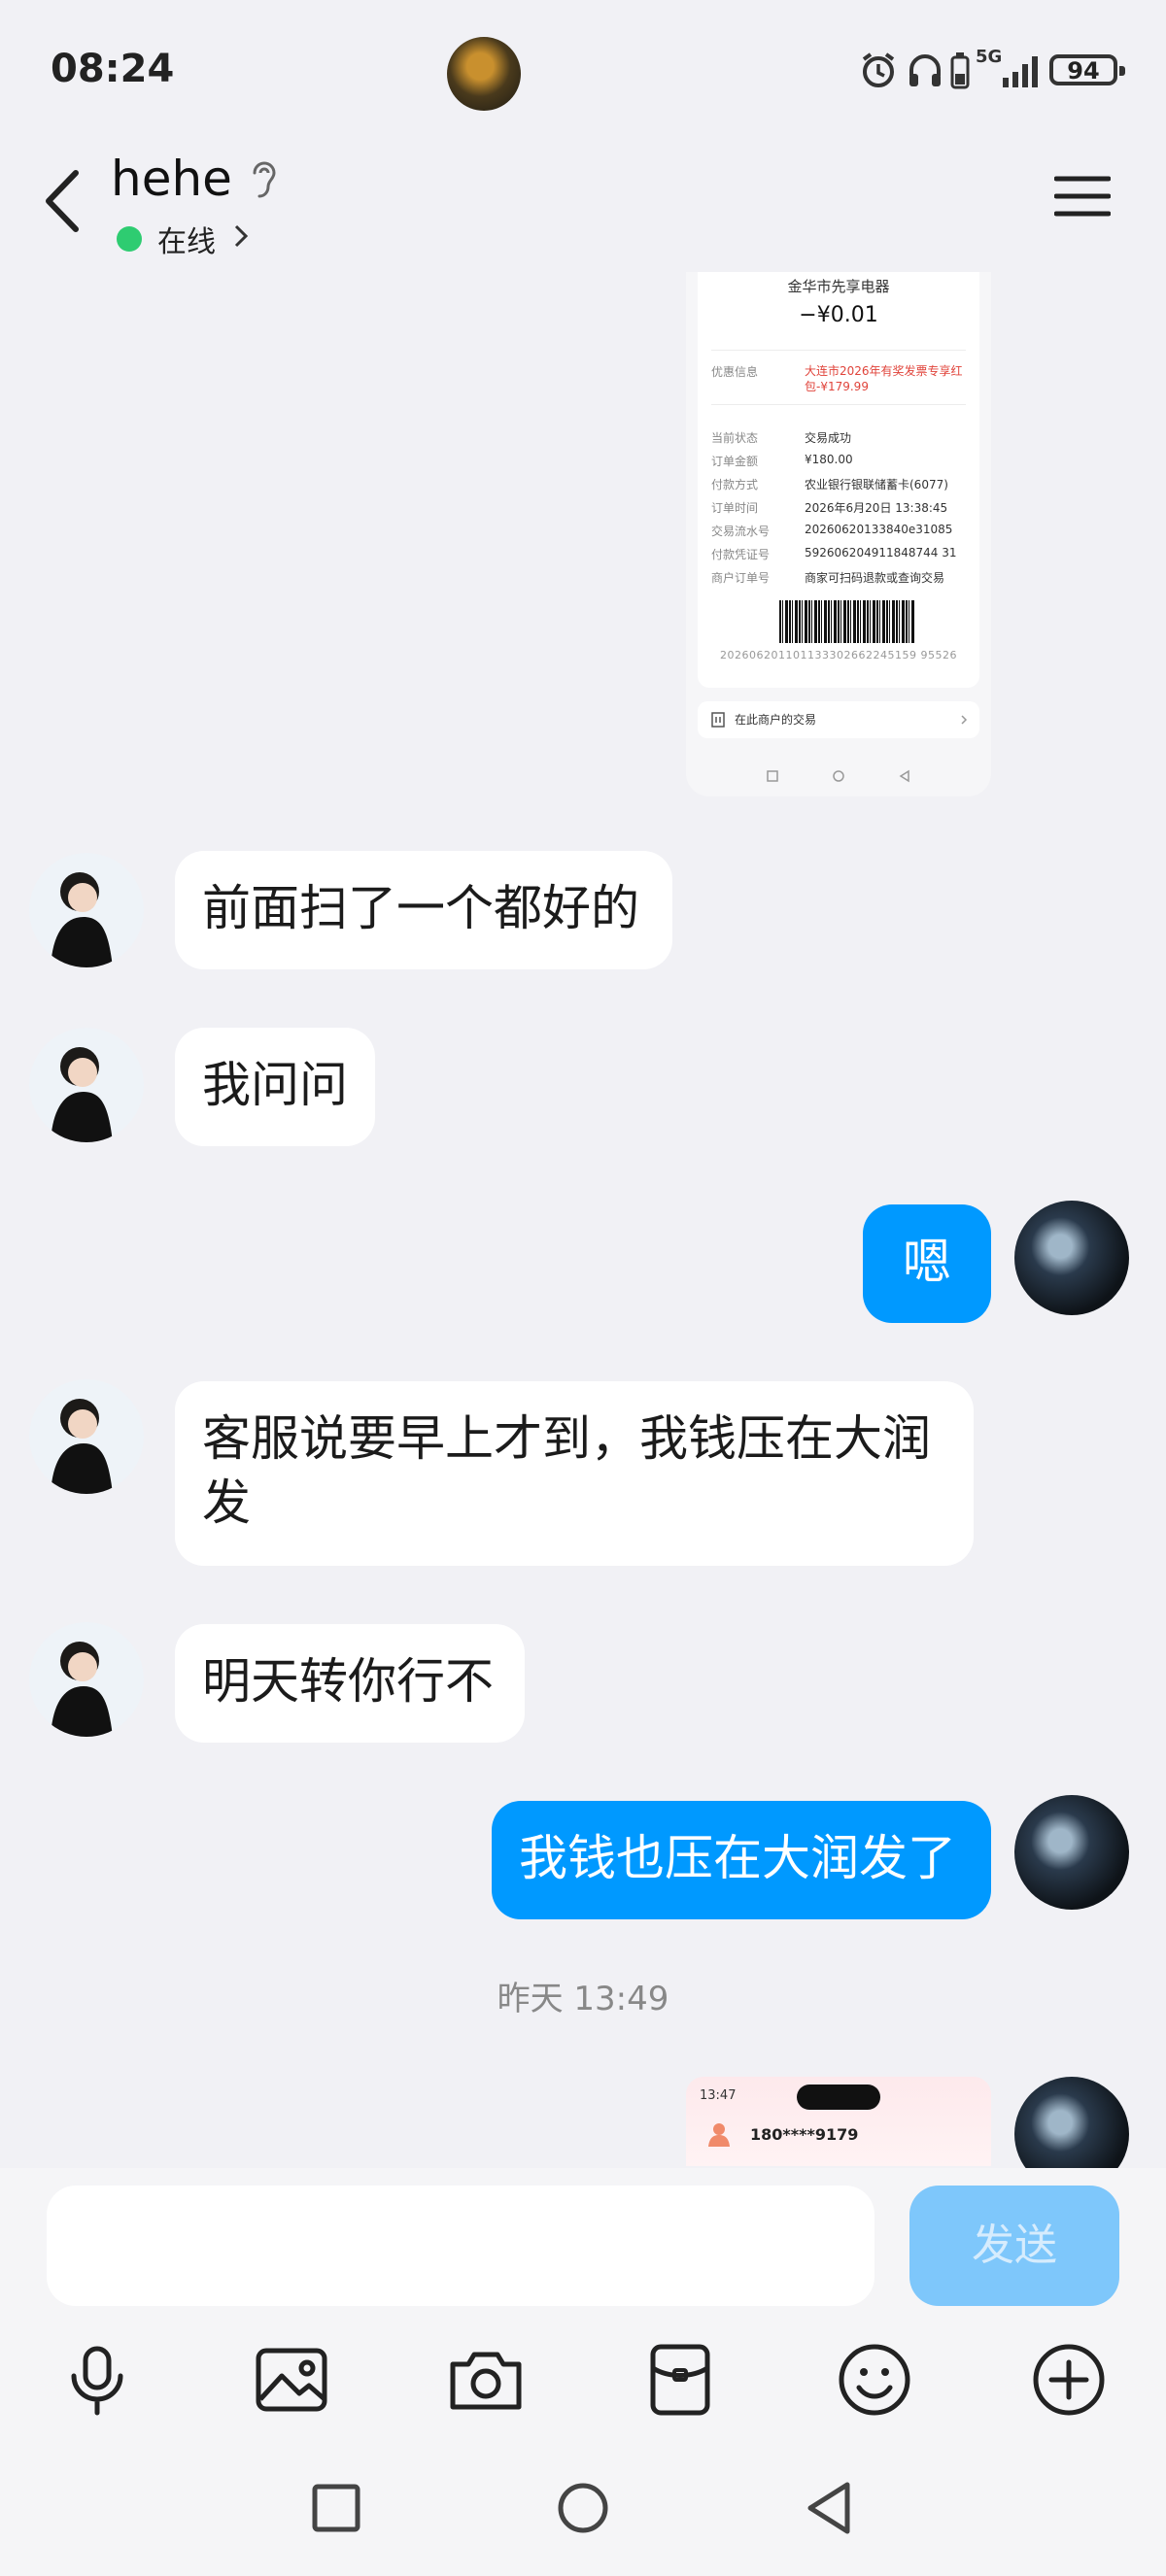 The image size is (1166, 2576). What do you see at coordinates (741, 578) in the screenshot?
I see `receipt-row-key: 商户订单号` at bounding box center [741, 578].